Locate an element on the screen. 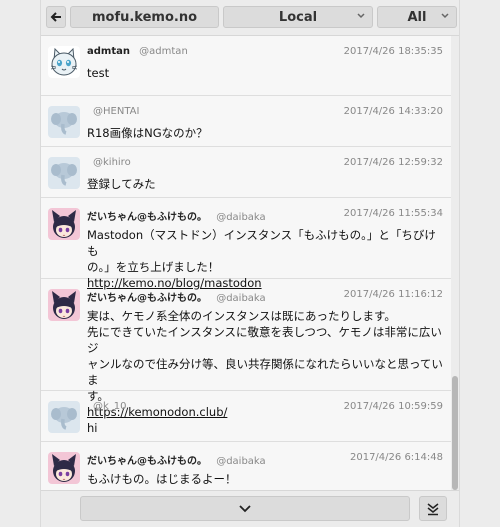  handle: @HENTAI is located at coordinates (116, 111).